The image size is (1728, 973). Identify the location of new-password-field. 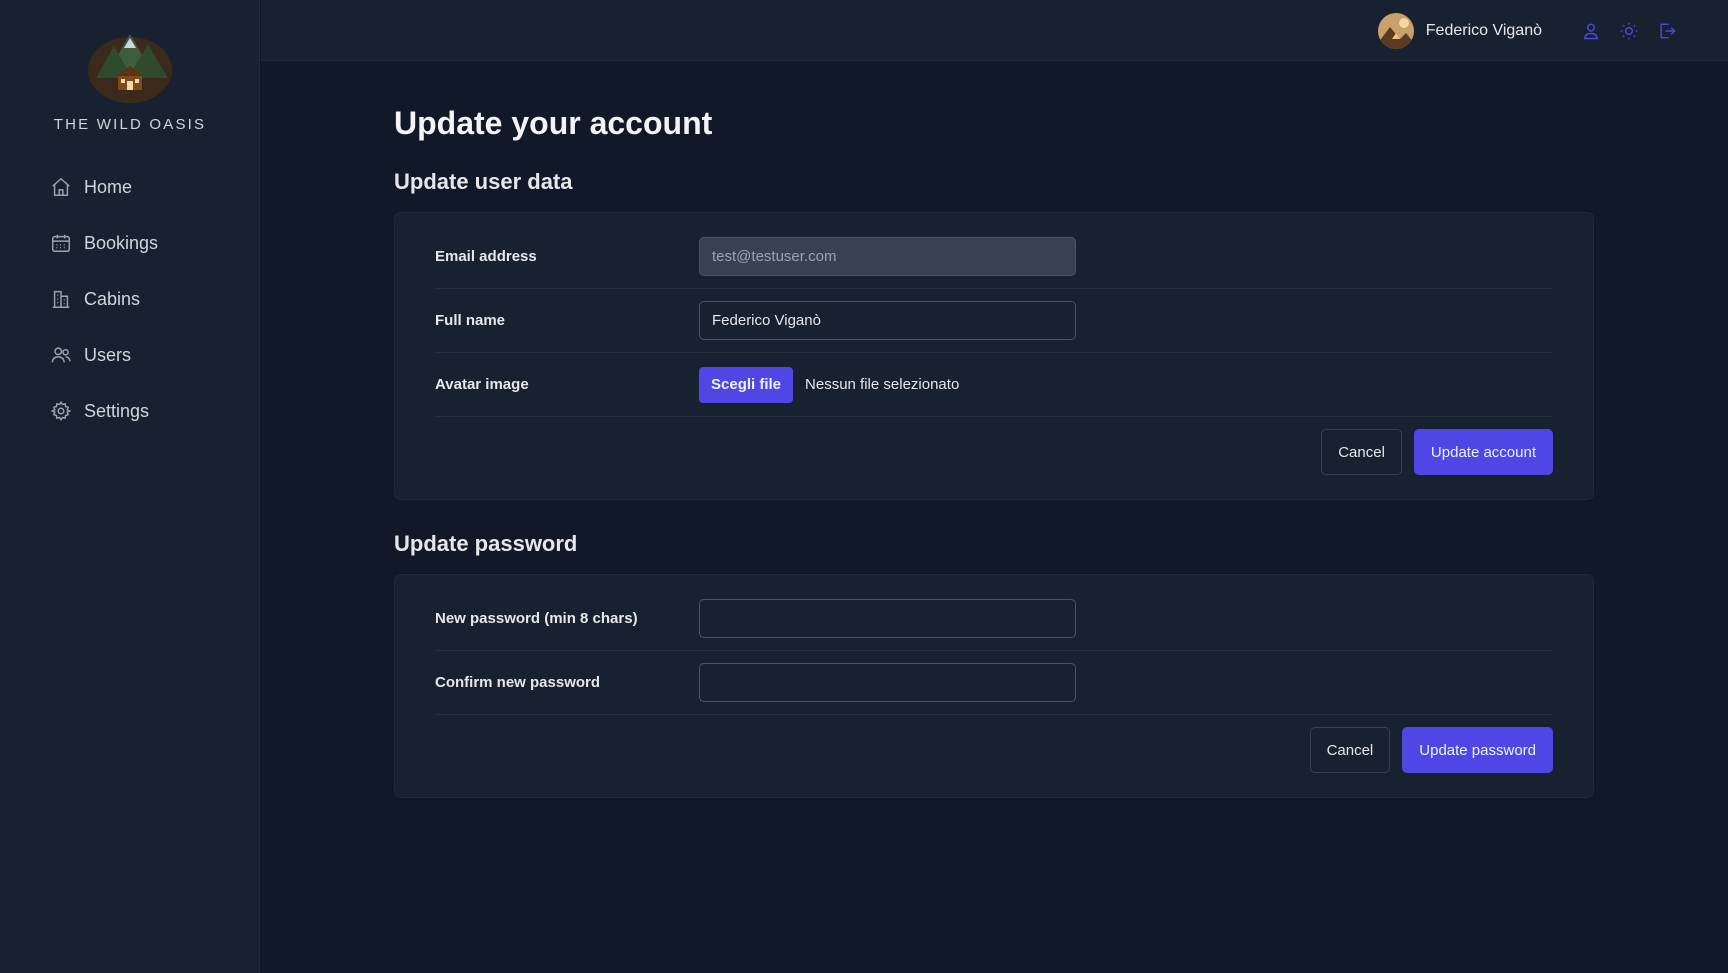
(887, 618).